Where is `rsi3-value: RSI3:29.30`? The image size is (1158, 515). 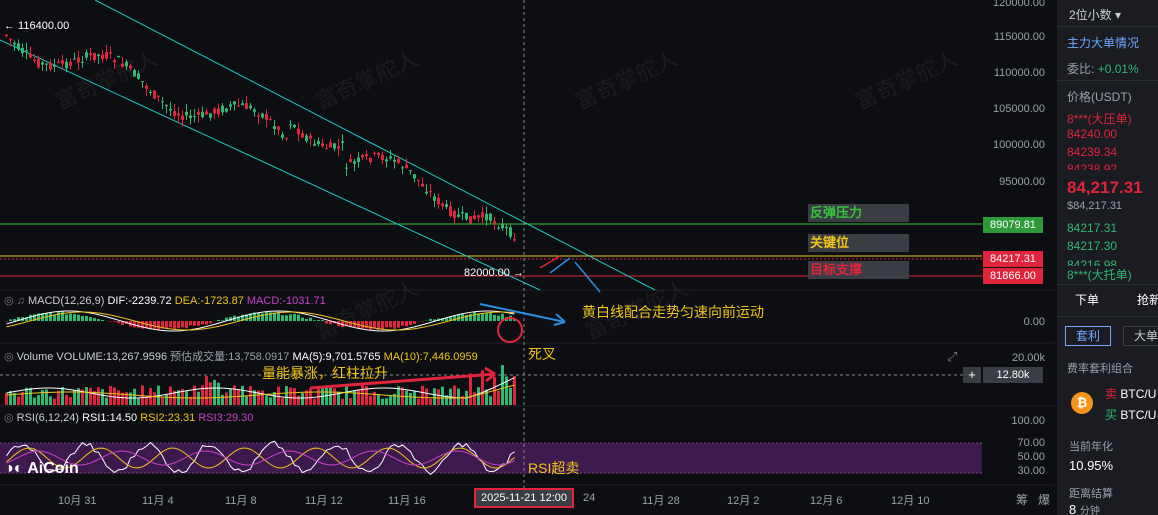
rsi3-value: RSI3:29.30 is located at coordinates (226, 418).